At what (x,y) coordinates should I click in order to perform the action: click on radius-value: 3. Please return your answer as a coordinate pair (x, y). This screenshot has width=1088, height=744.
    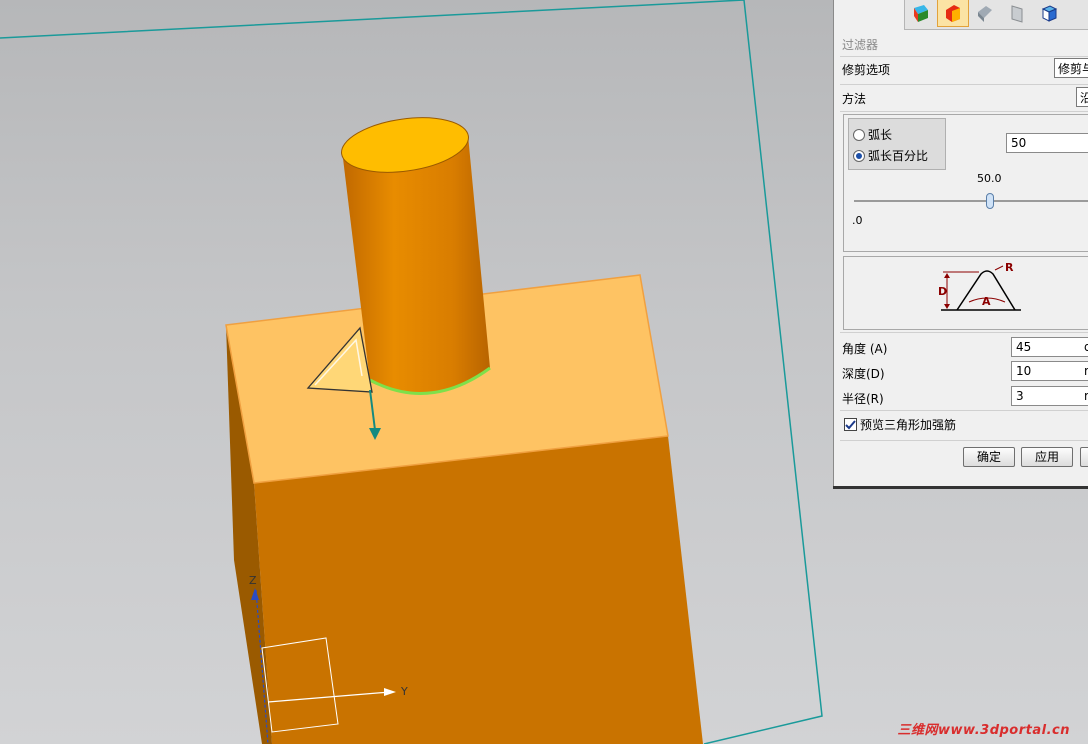
    Looking at the image, I should click on (1020, 396).